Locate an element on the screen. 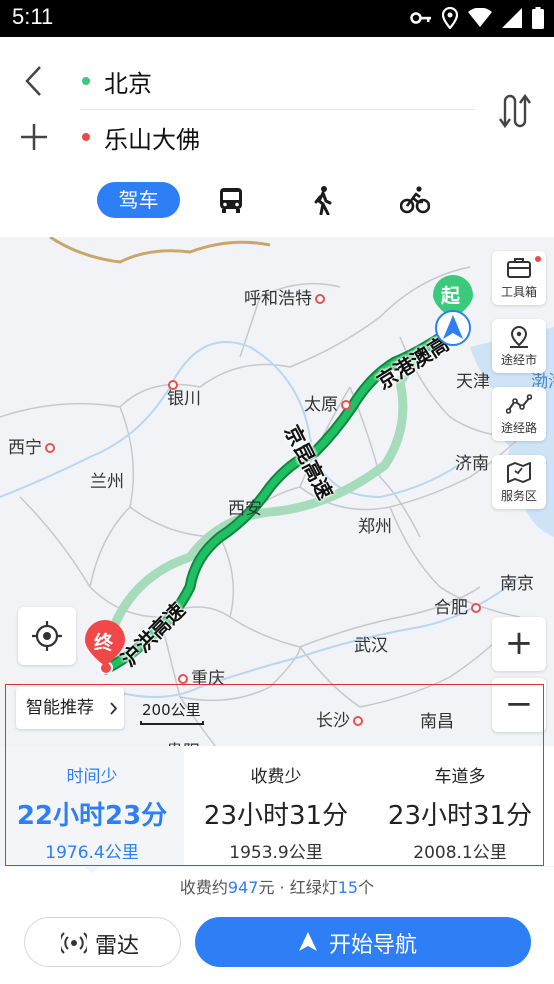  city-label: 郑州 is located at coordinates (375, 527).